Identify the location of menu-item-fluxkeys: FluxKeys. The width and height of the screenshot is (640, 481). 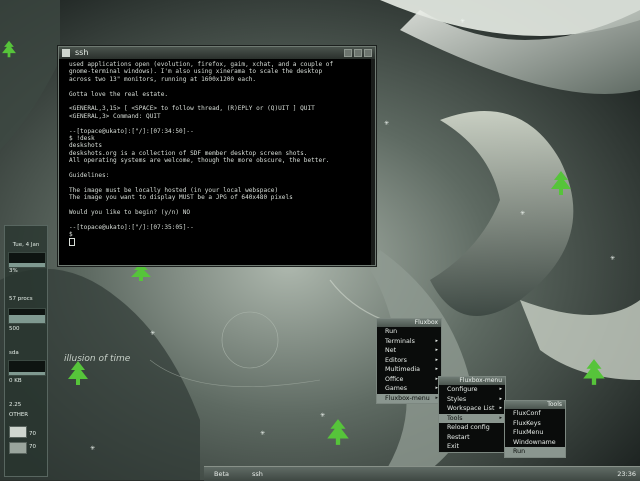
(535, 424).